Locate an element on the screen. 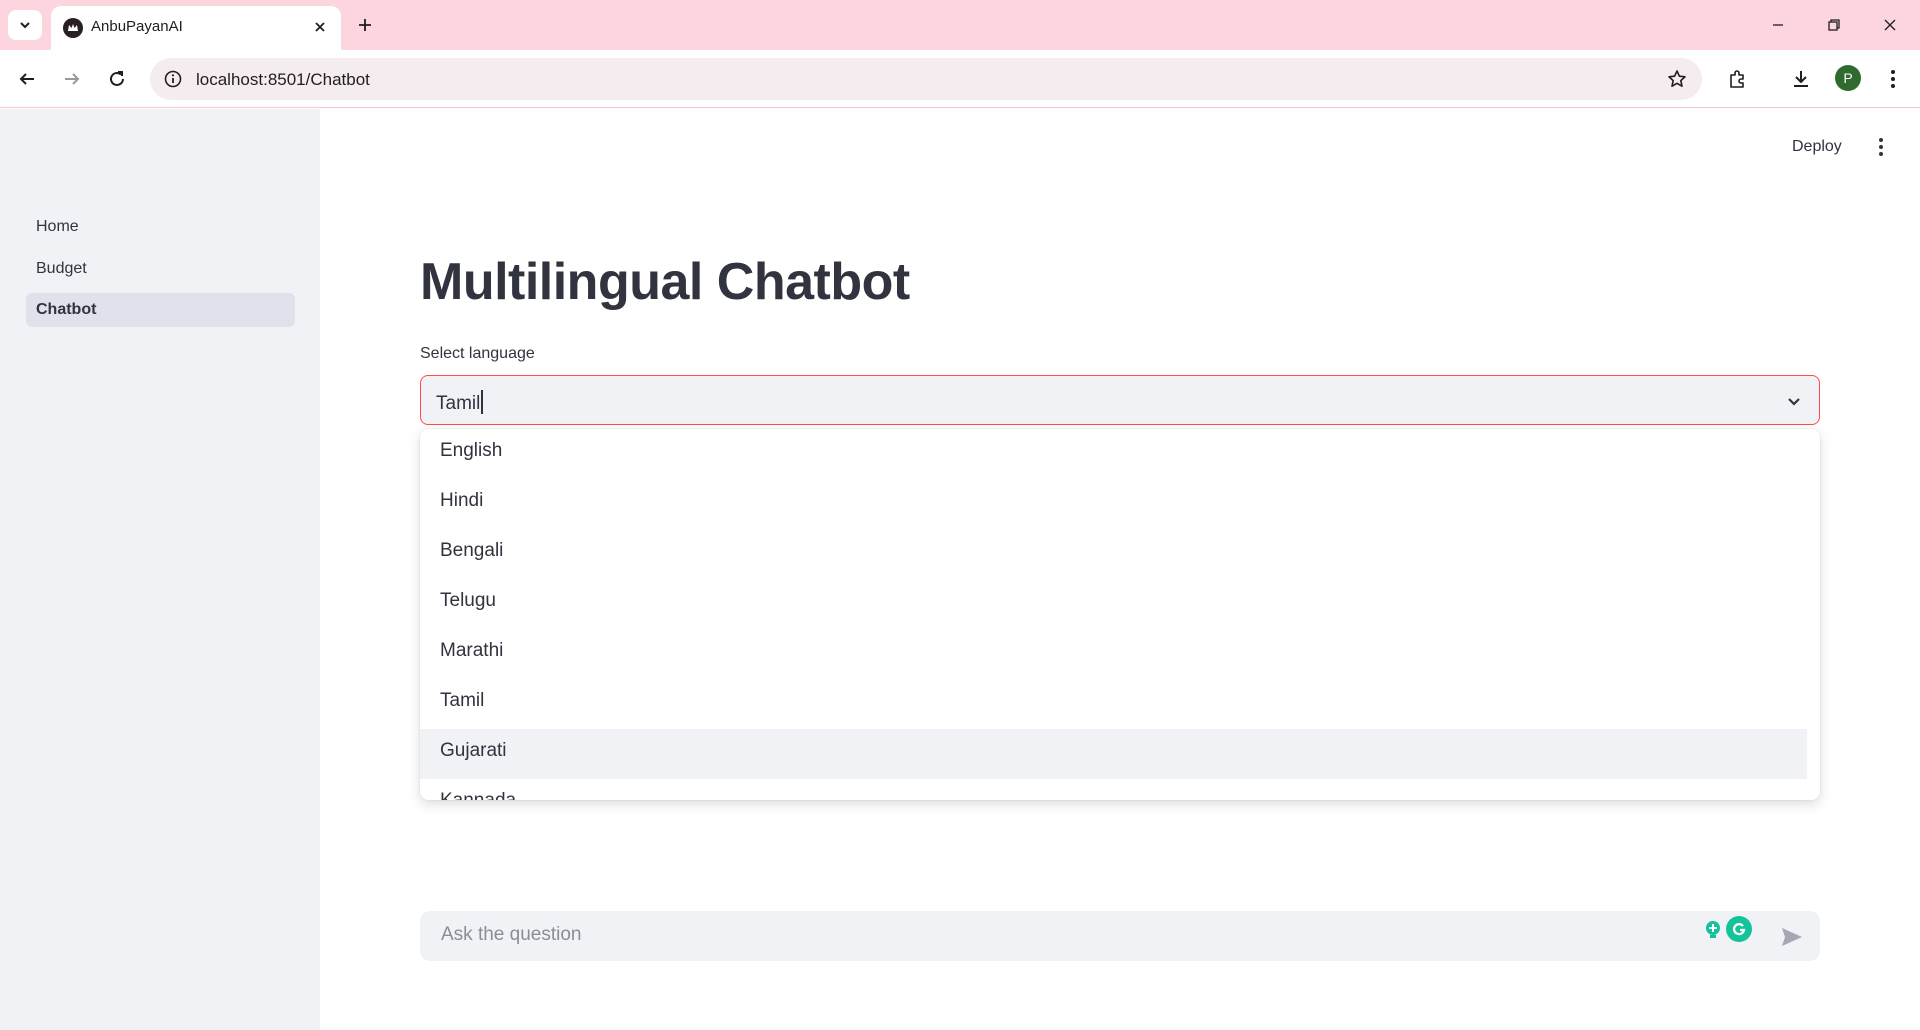 This screenshot has height=1030, width=1920. downloads-icon is located at coordinates (1801, 79).